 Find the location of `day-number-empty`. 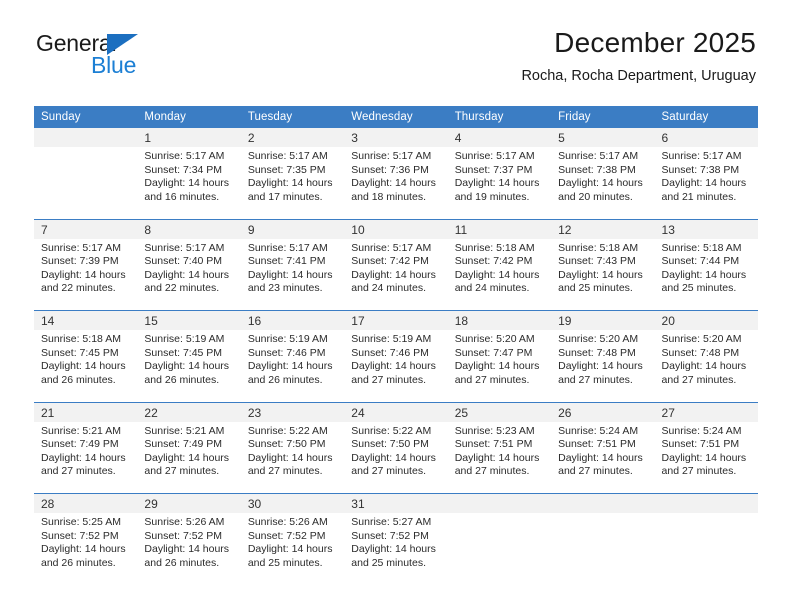

day-number-empty is located at coordinates (499, 503).